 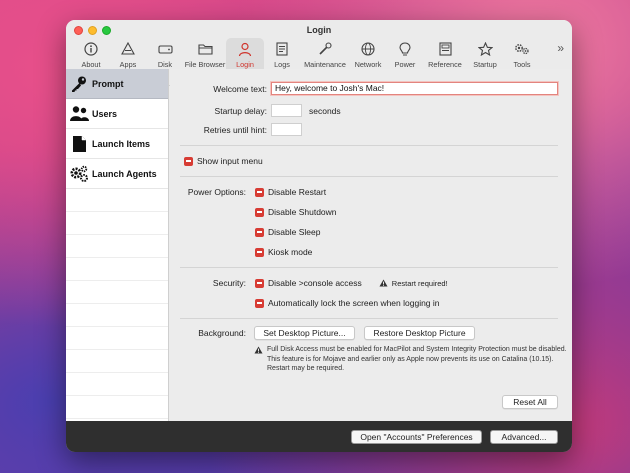 What do you see at coordinates (286, 110) in the screenshot?
I see `startup-delay-field` at bounding box center [286, 110].